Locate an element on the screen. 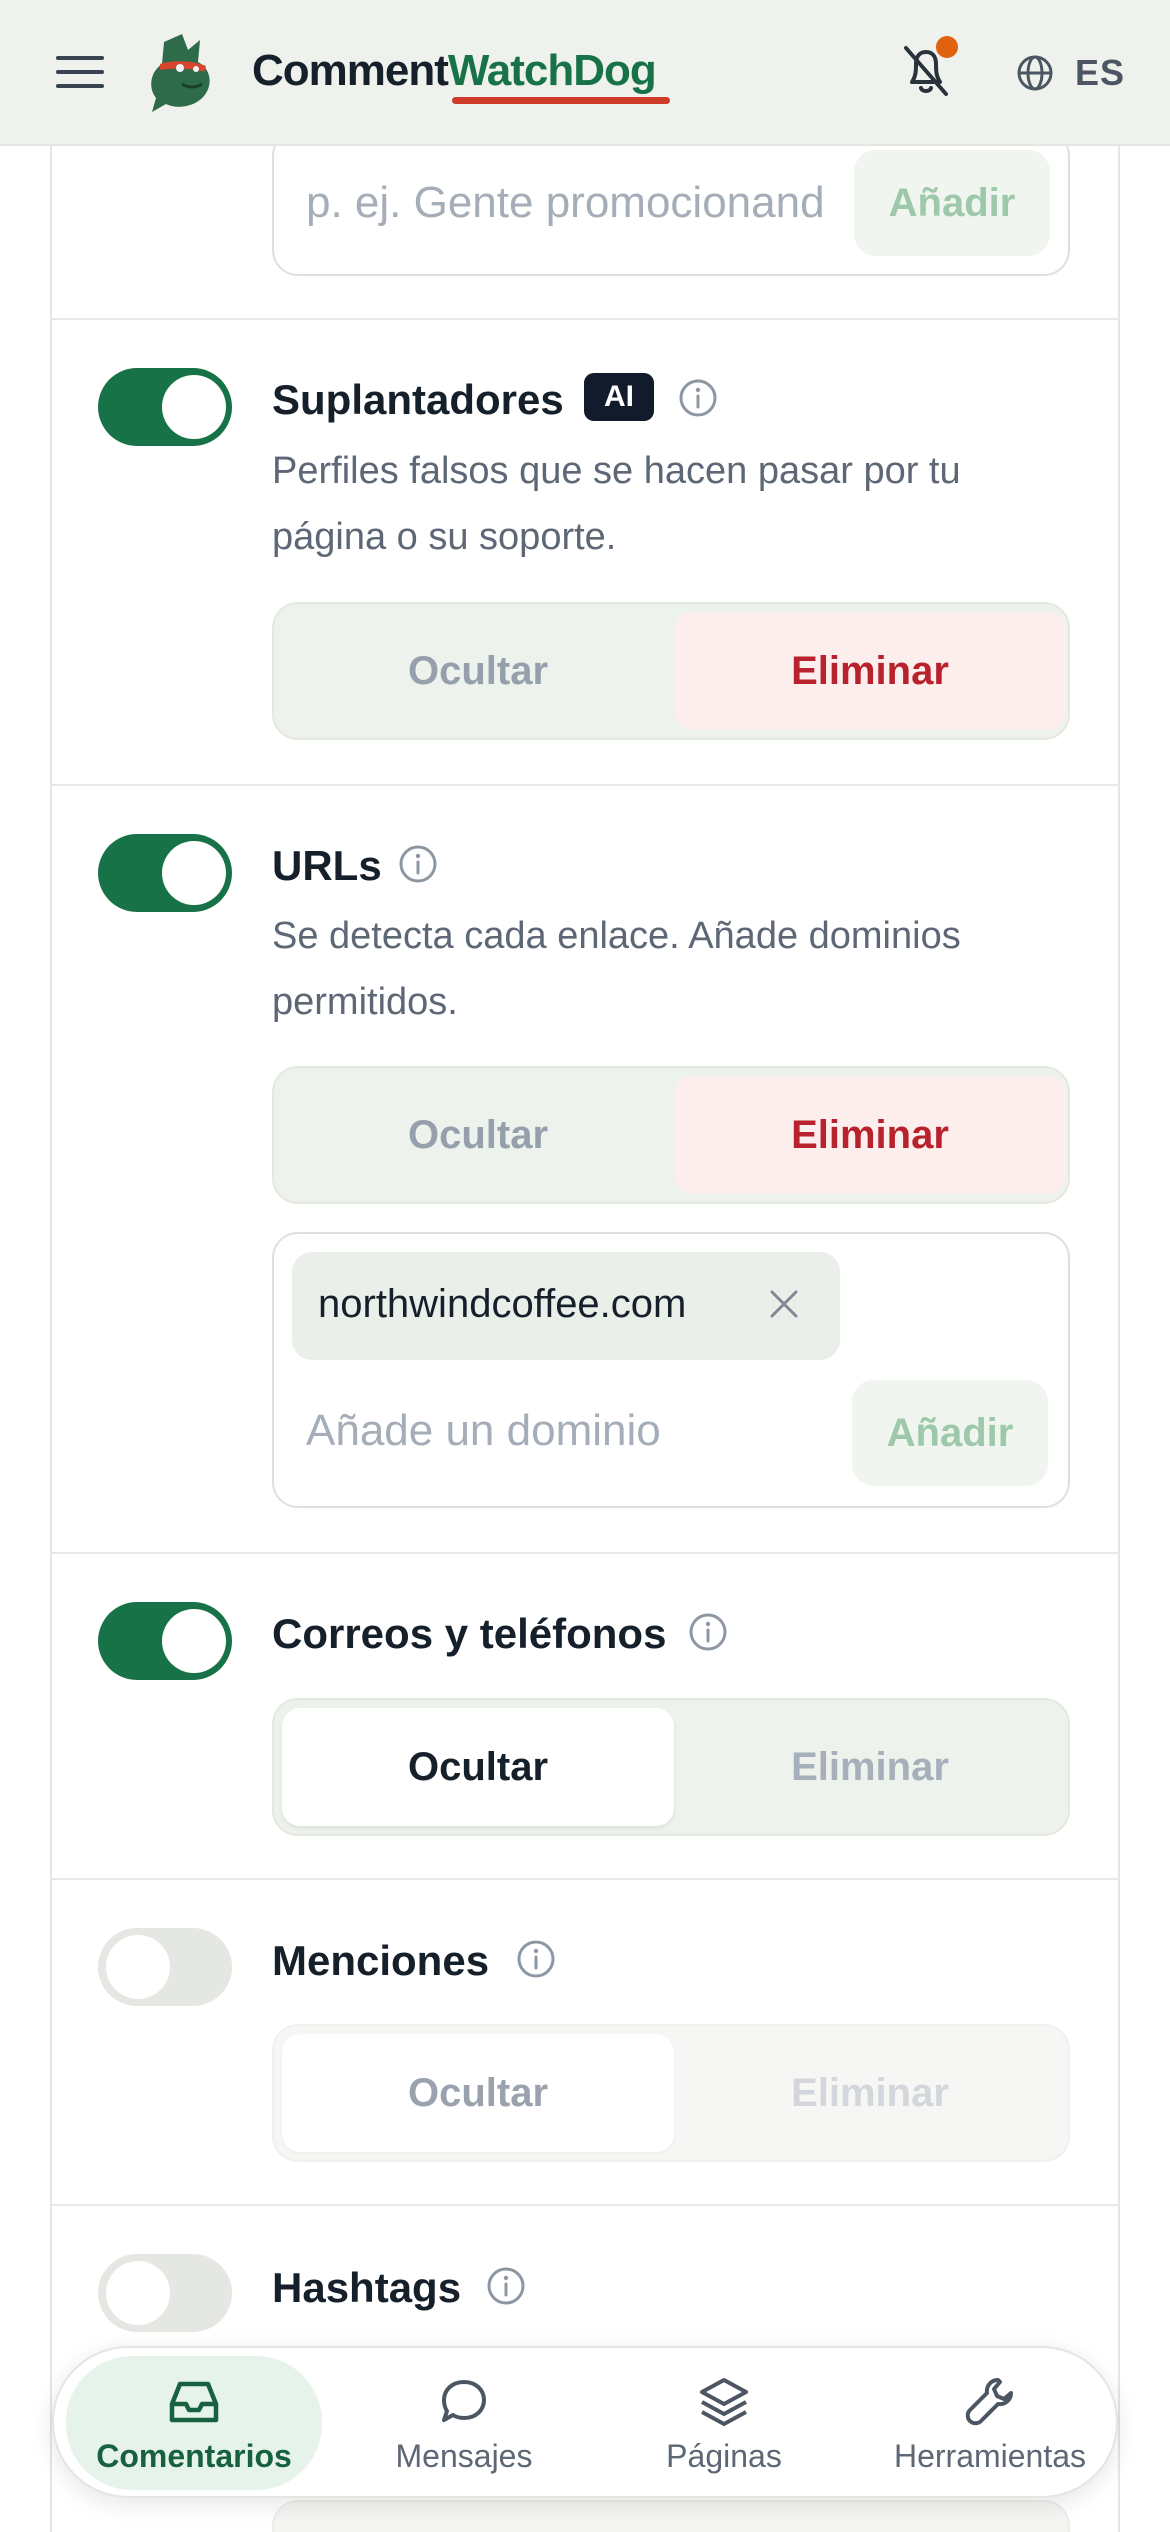 The image size is (1170, 2532). nav-label: Páginas is located at coordinates (724, 2455).